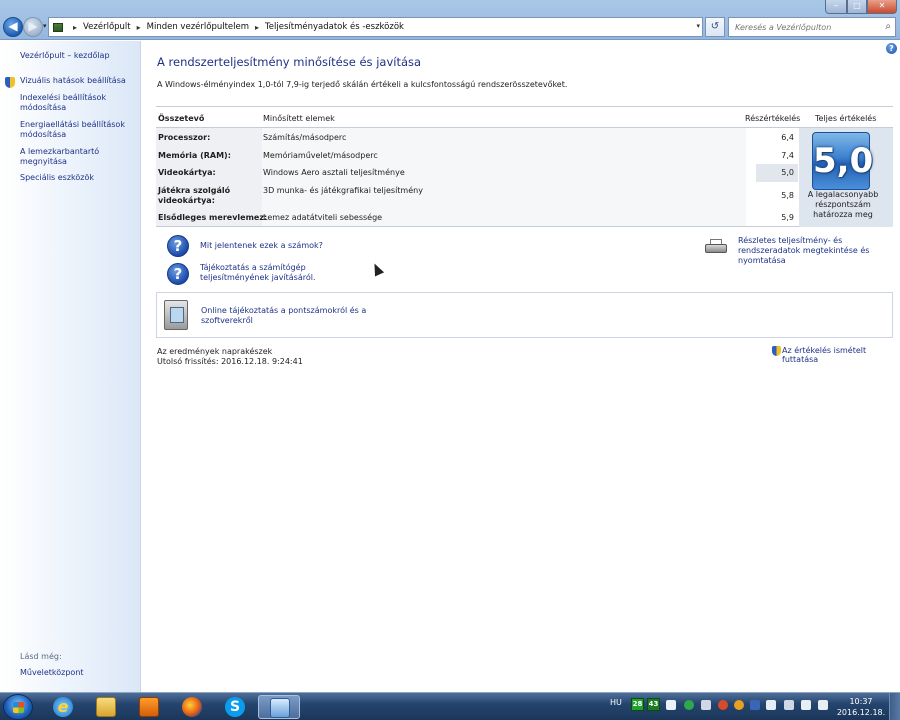  Describe the element at coordinates (823, 705) in the screenshot. I see `volume-icon` at that location.